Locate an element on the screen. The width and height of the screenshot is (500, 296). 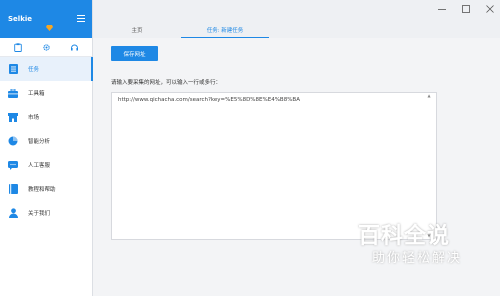
sidebar-nav: 任务 工具箱 市场 智能分析 人工客服 教程和帮助 关于我们 is located at coordinates (46, 141).